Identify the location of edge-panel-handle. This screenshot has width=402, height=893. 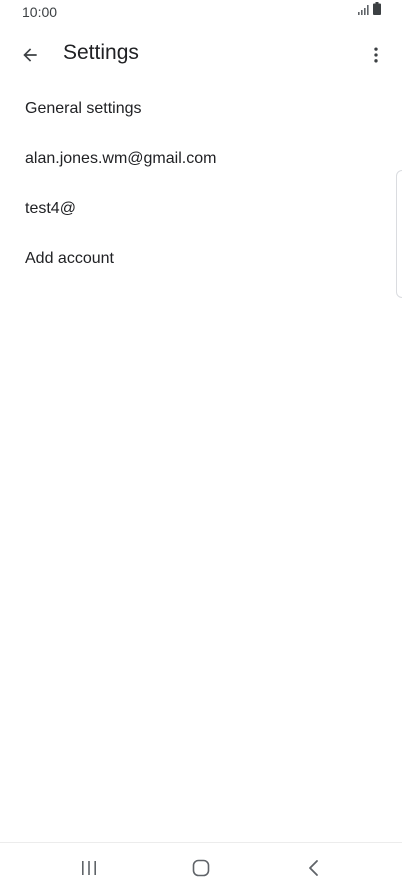
(399, 234).